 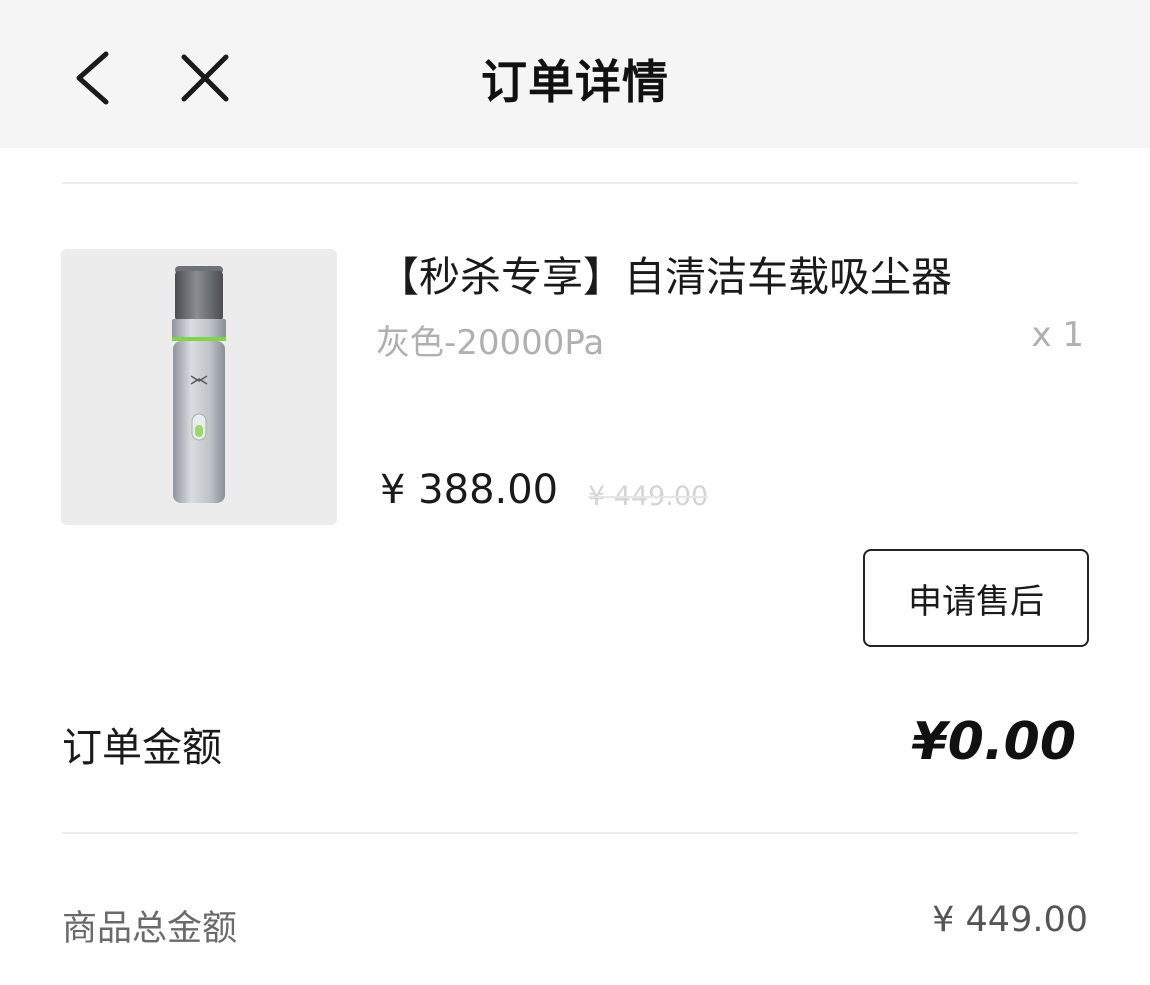 I want to click on order-amount-label: 订单金额, so click(x=142, y=748).